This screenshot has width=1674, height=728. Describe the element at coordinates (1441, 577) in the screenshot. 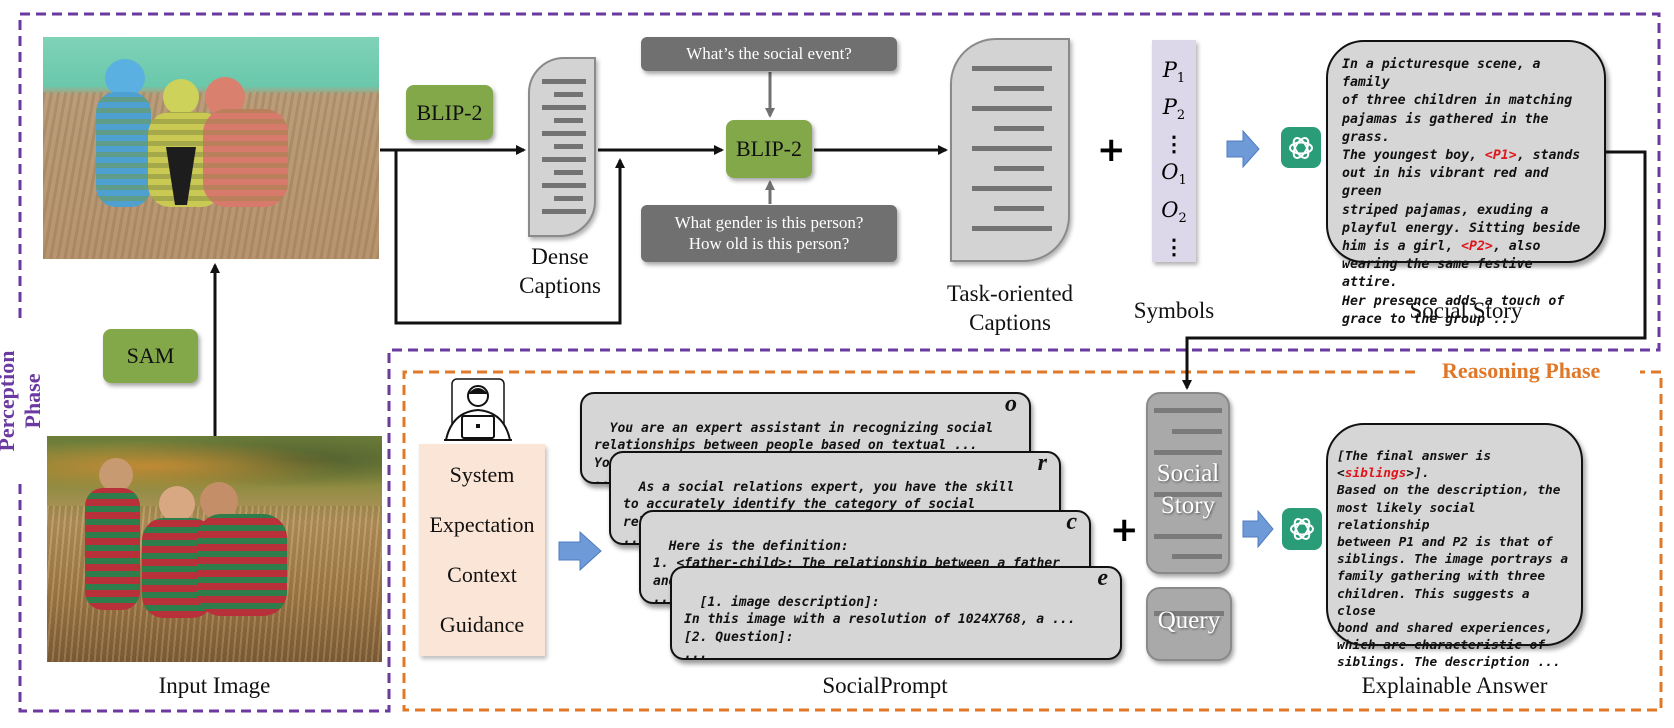

I see `answer-line: family gathering with three` at that location.